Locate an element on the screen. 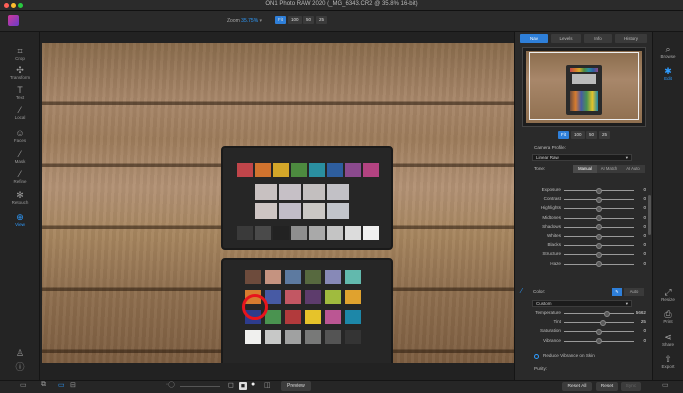 The width and height of the screenshot is (683, 393). zoom-25-button: 25 is located at coordinates (322, 20).